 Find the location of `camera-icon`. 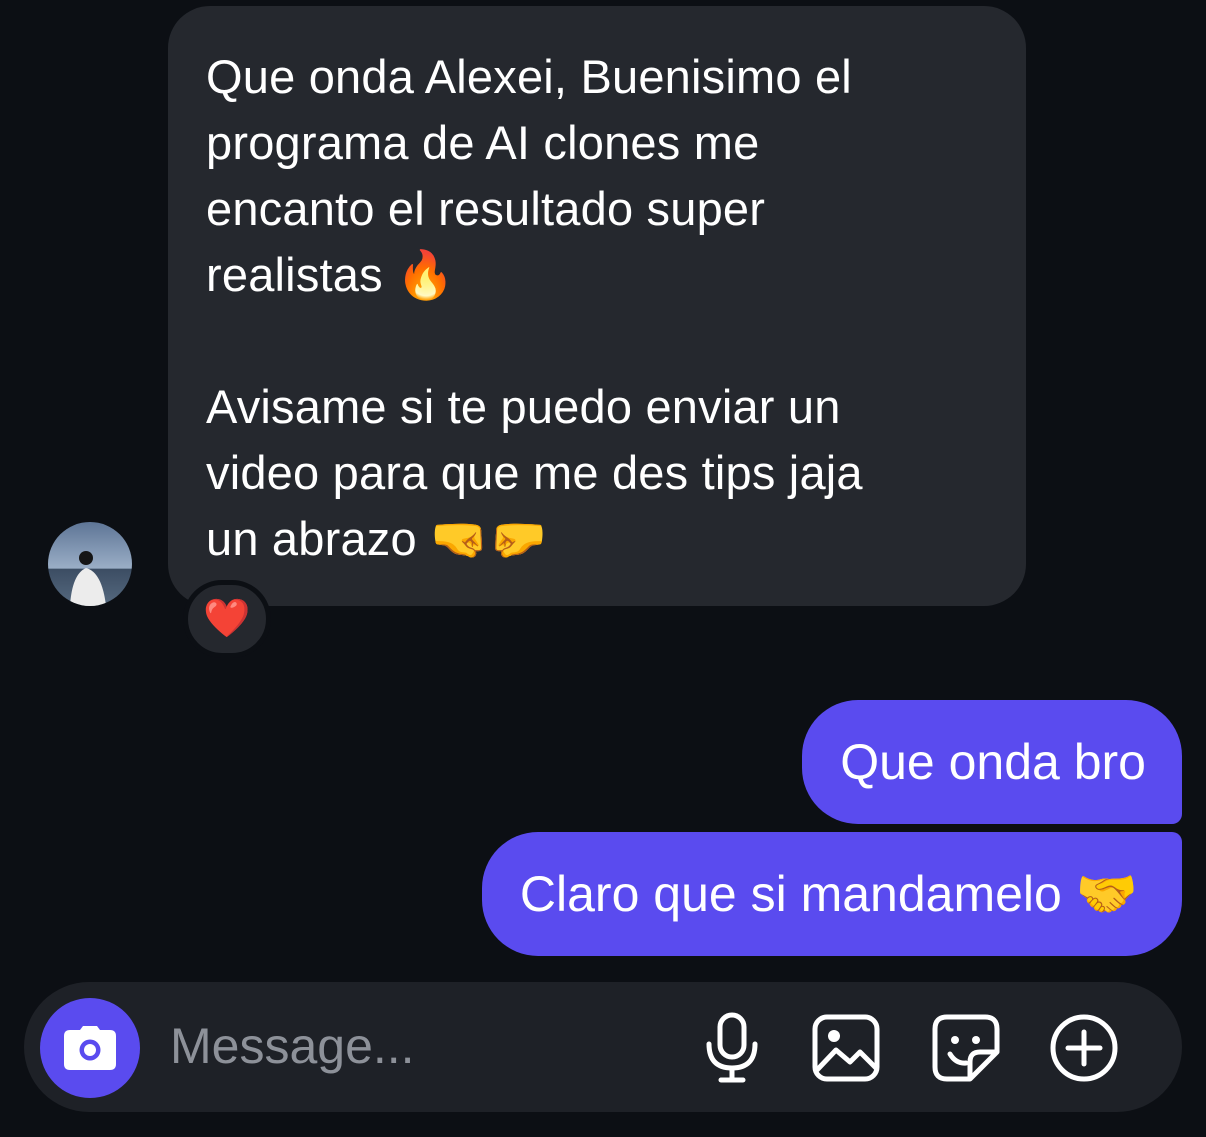

camera-icon is located at coordinates (90, 1048).